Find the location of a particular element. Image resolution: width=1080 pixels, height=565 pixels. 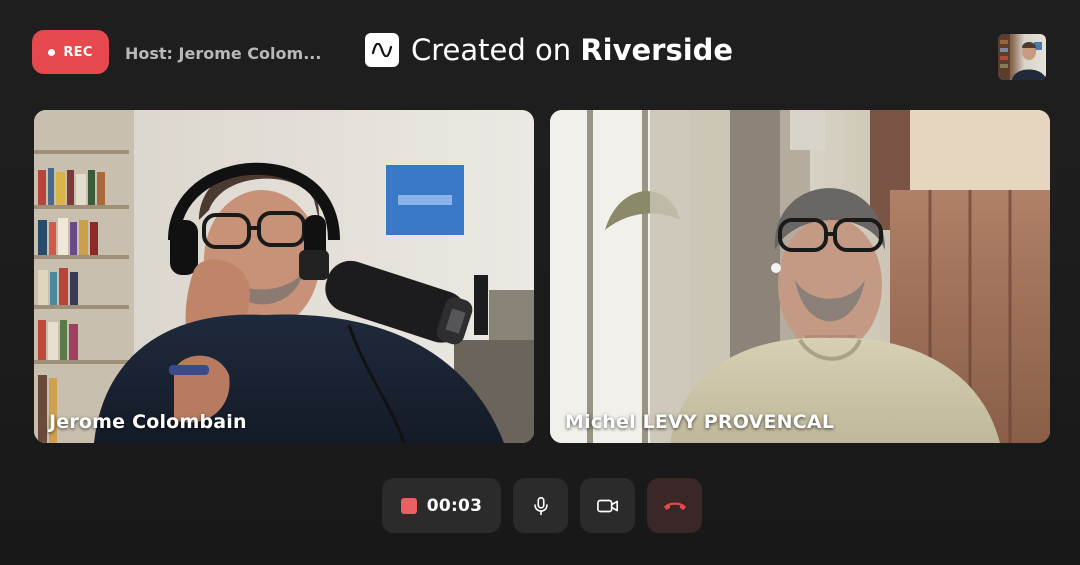

brand: Created on Riverside is located at coordinates (549, 50).